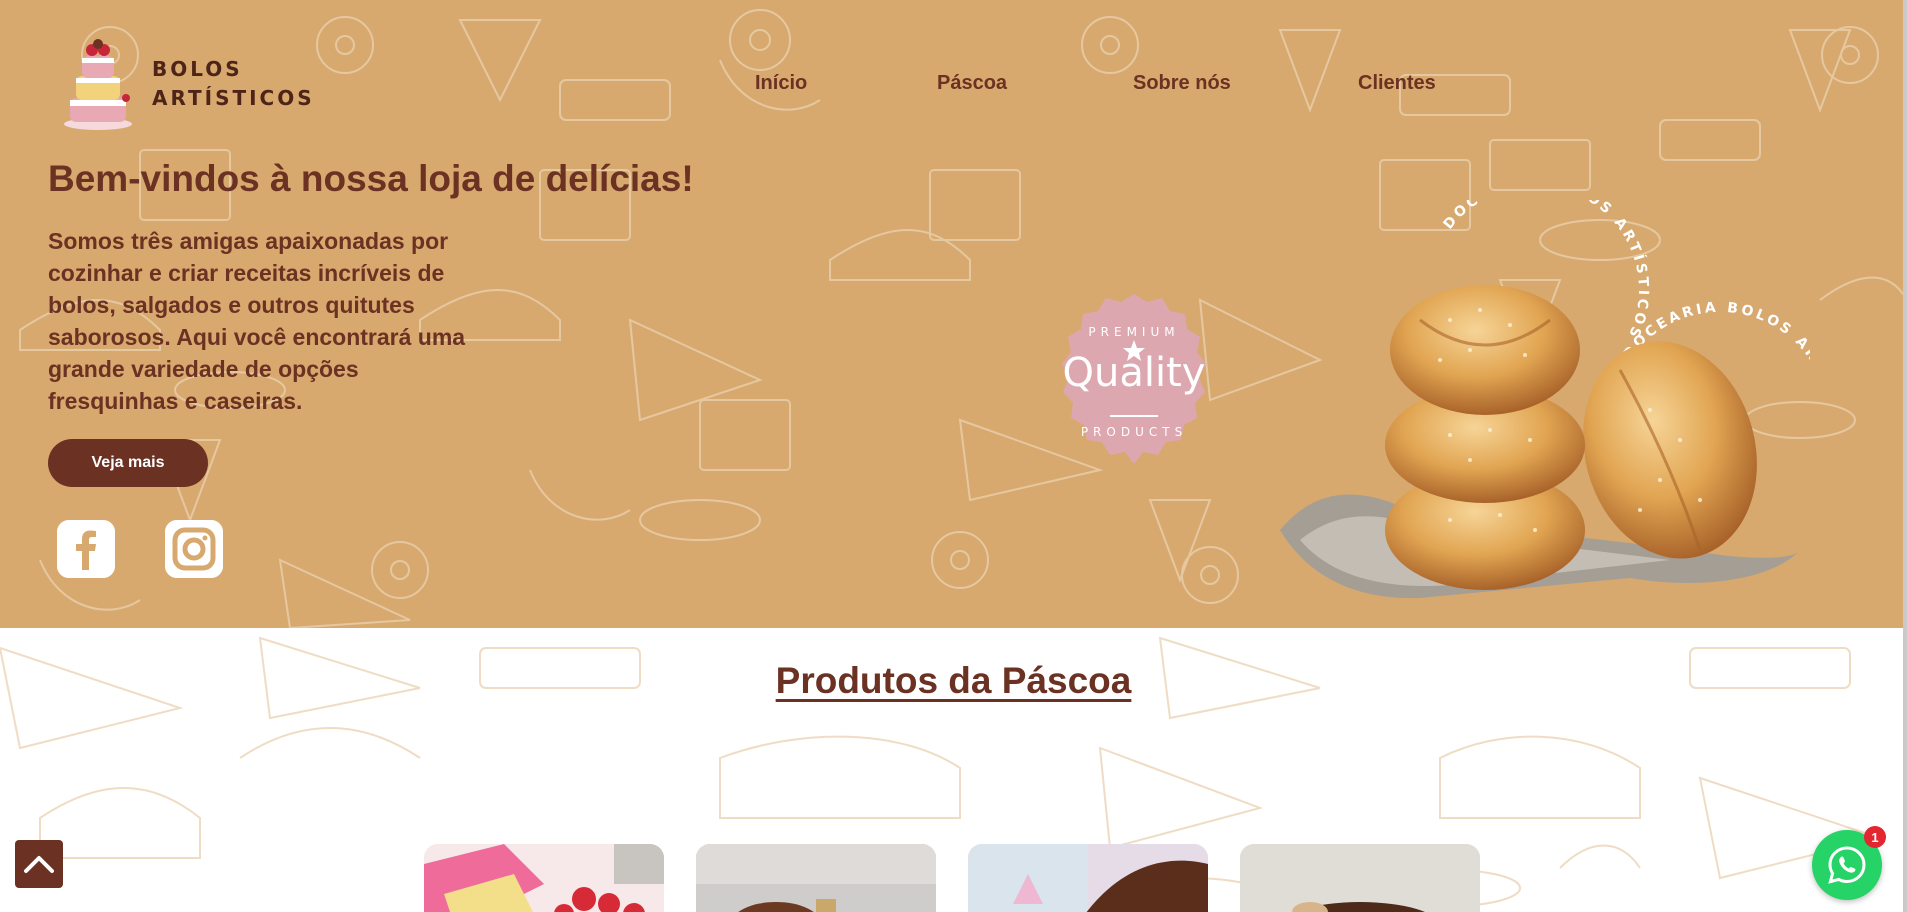 Image resolution: width=1907 pixels, height=912 pixels. Describe the element at coordinates (194, 549) in the screenshot. I see `instagram-icon` at that location.